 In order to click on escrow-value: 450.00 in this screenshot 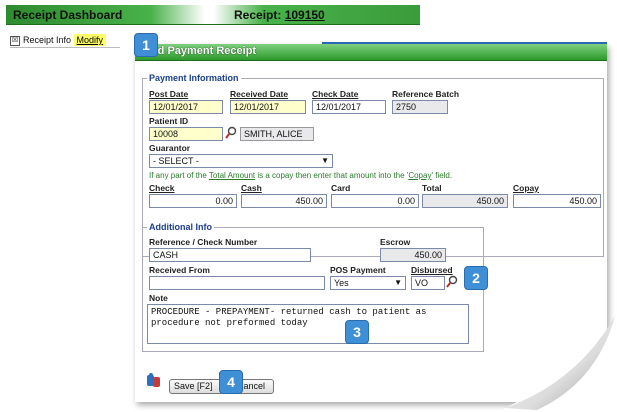, I will do `click(413, 255)`.